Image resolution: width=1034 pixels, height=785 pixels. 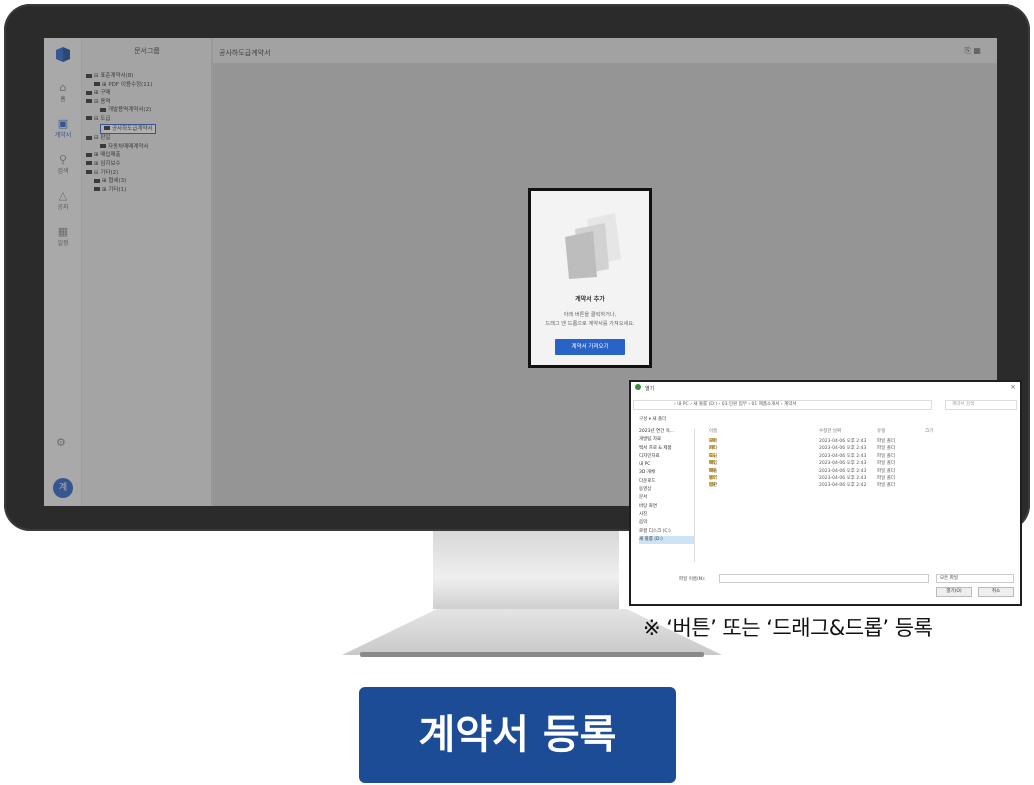 What do you see at coordinates (981, 405) in the screenshot?
I see `search-input: 계약서 검색` at bounding box center [981, 405].